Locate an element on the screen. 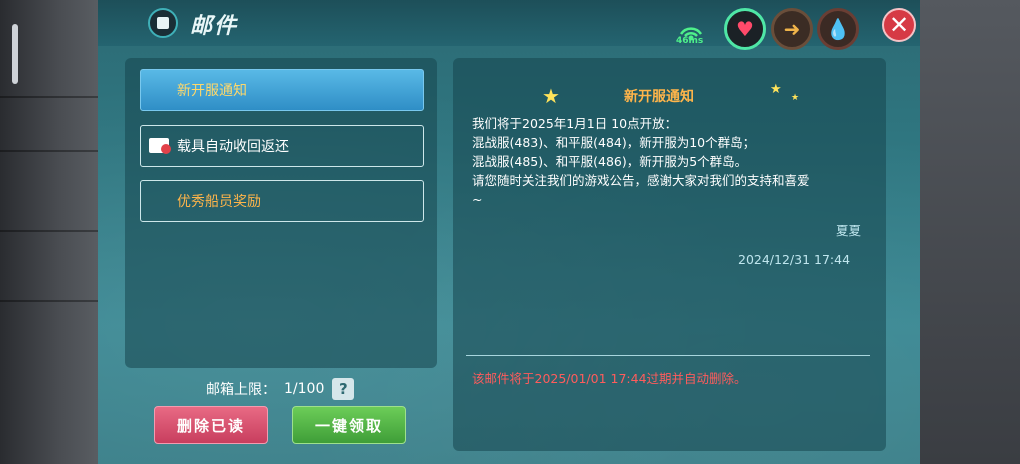 The height and width of the screenshot is (464, 1020). mail-item-vehicle-return: 载具自动收回返还 is located at coordinates (282, 146).